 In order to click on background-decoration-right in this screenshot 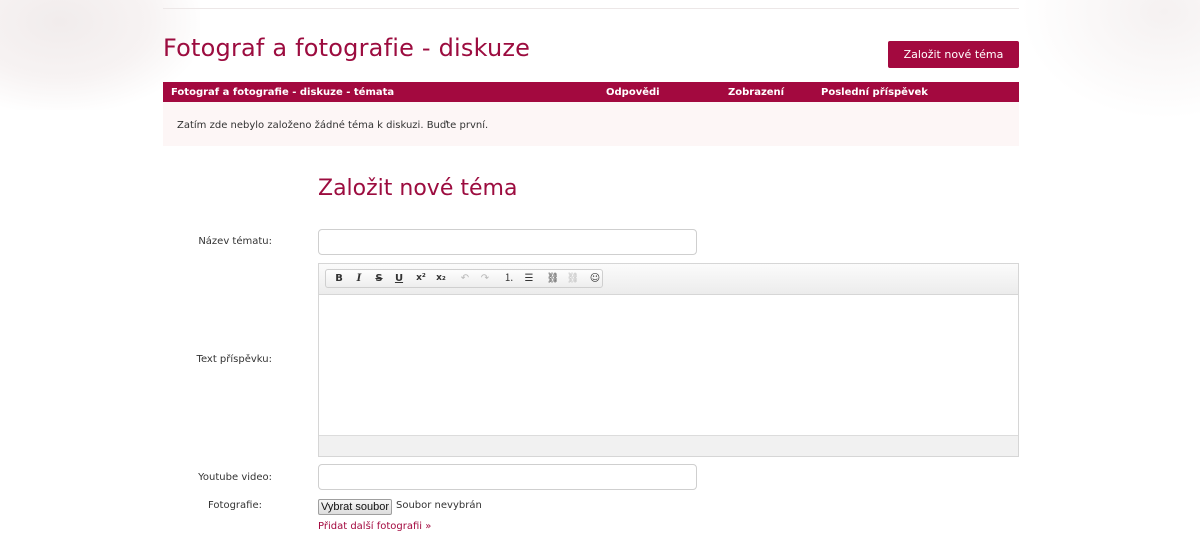, I will do `click(1110, 60)`.